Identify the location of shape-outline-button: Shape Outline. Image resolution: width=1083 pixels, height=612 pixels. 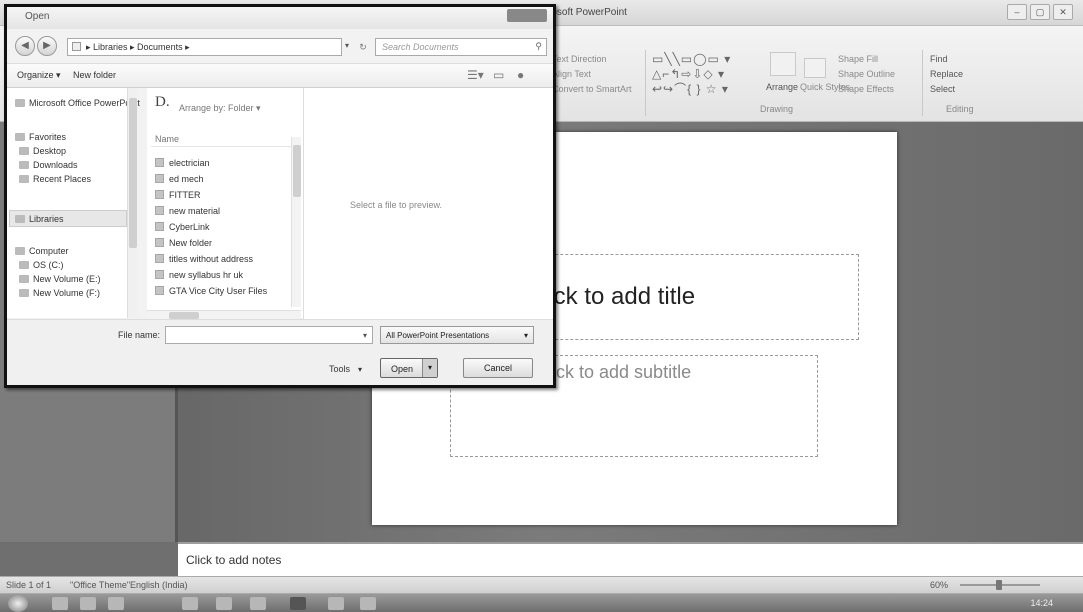
(866, 74).